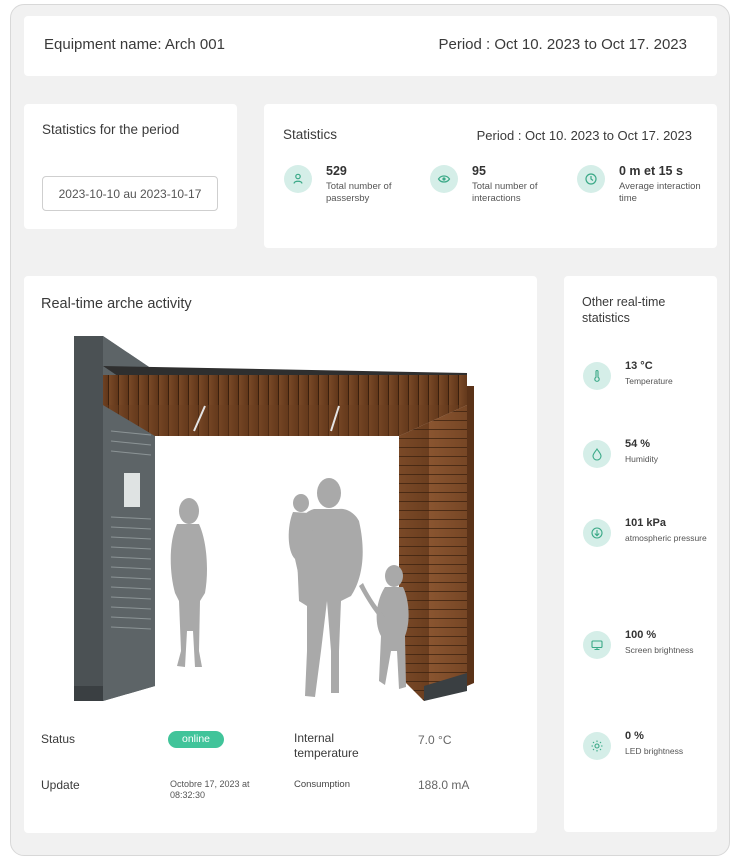 This screenshot has height=860, width=735. Describe the element at coordinates (336, 171) in the screenshot. I see `passersby-value: 529` at that location.